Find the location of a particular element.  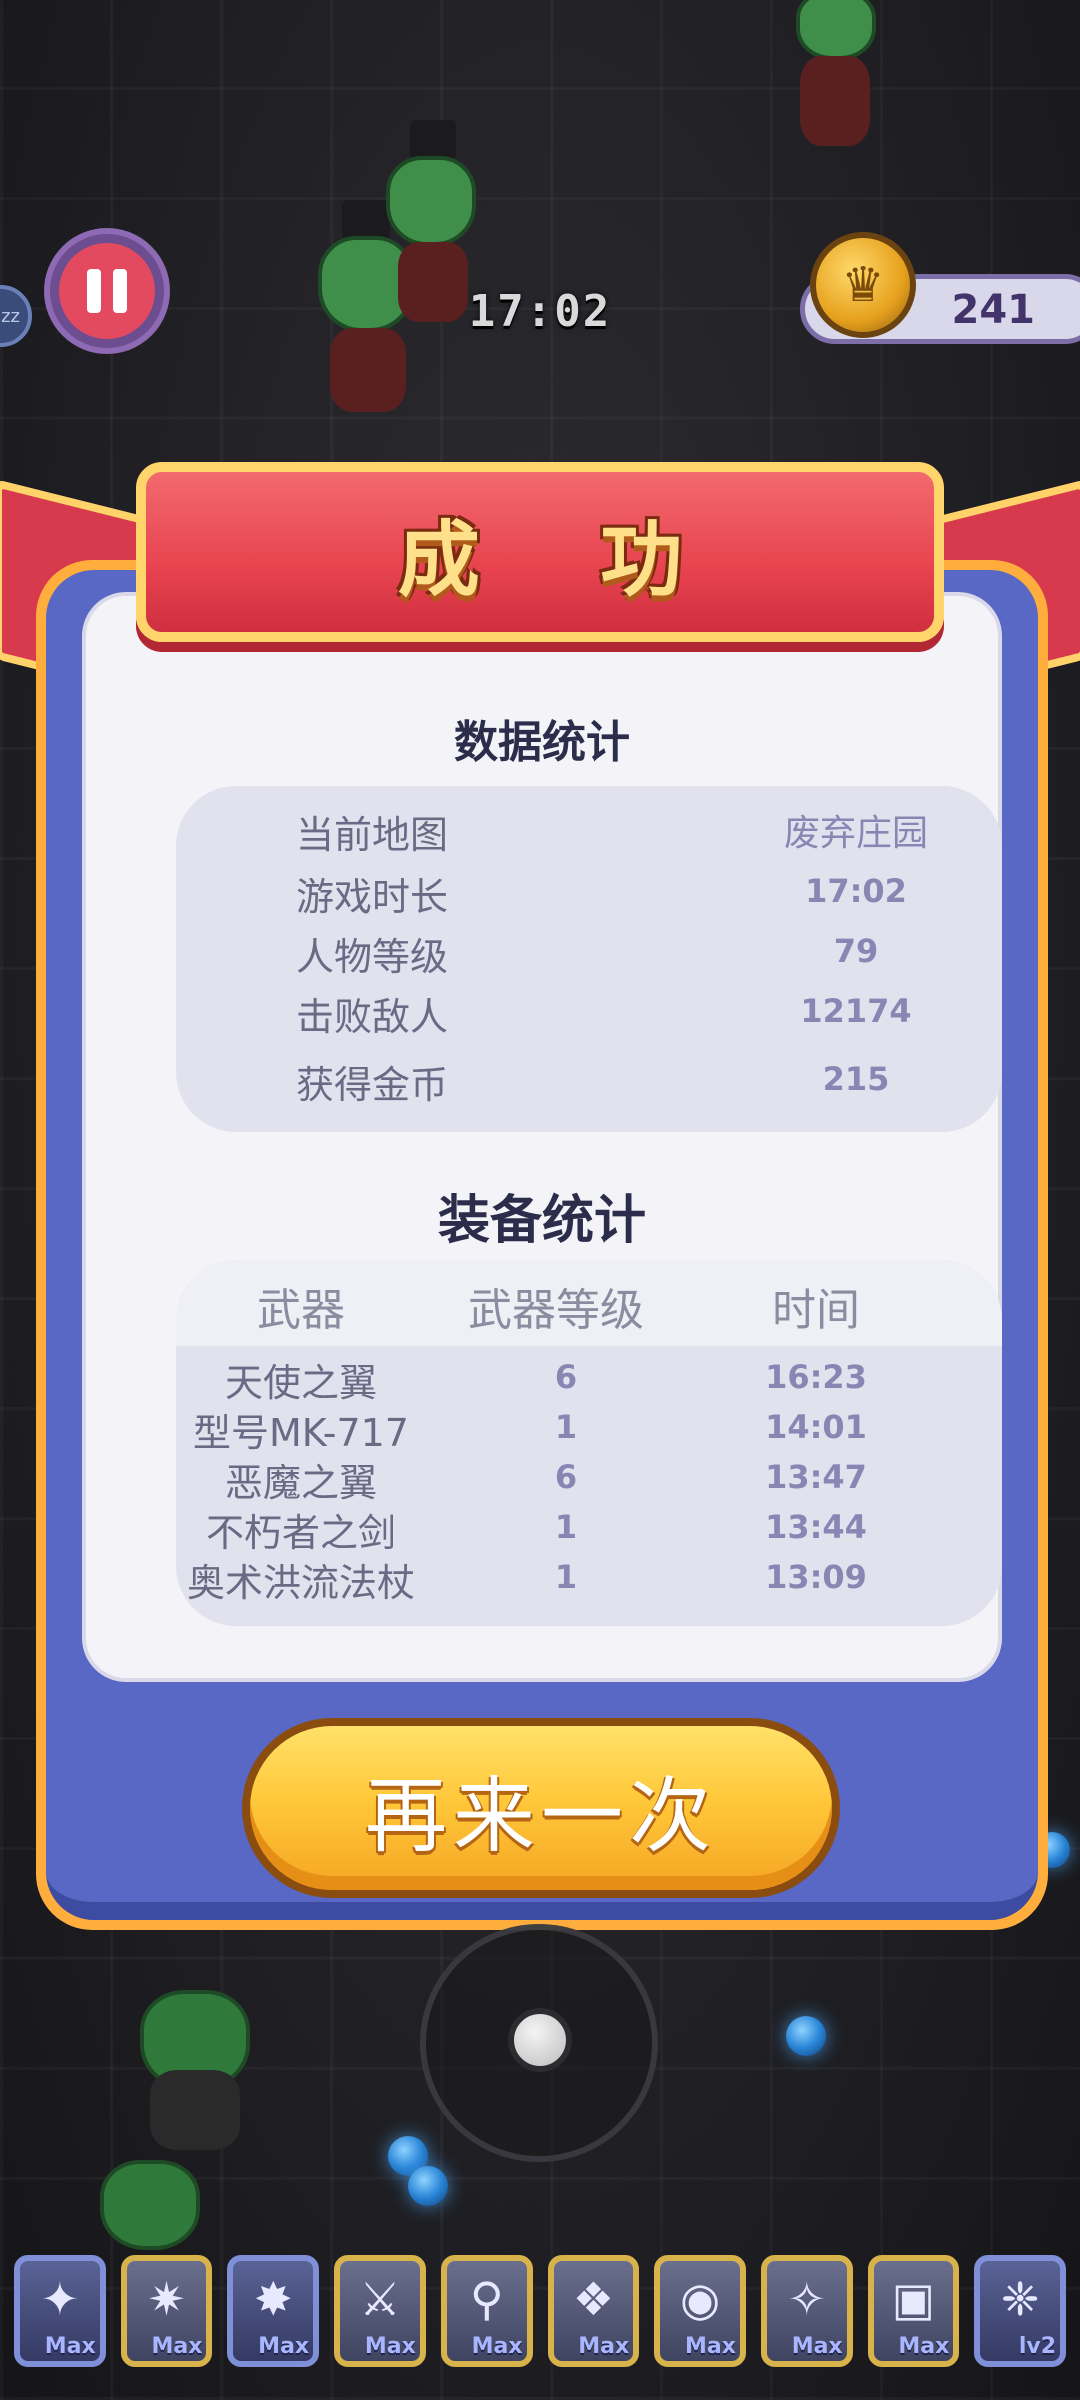

stat-label: 游戏时长 is located at coordinates (372, 897).